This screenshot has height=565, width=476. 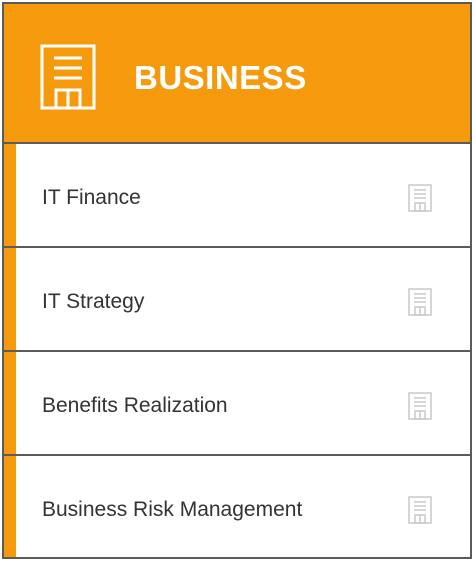 I want to click on item-label: Benefits Realization, so click(x=135, y=405).